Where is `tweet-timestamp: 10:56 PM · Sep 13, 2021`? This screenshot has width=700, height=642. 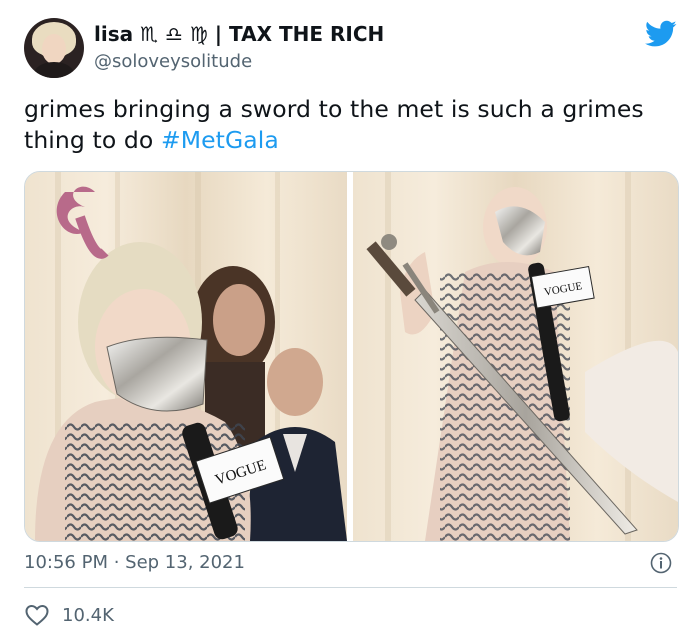 tweet-timestamp: 10:56 PM · Sep 13, 2021 is located at coordinates (134, 562).